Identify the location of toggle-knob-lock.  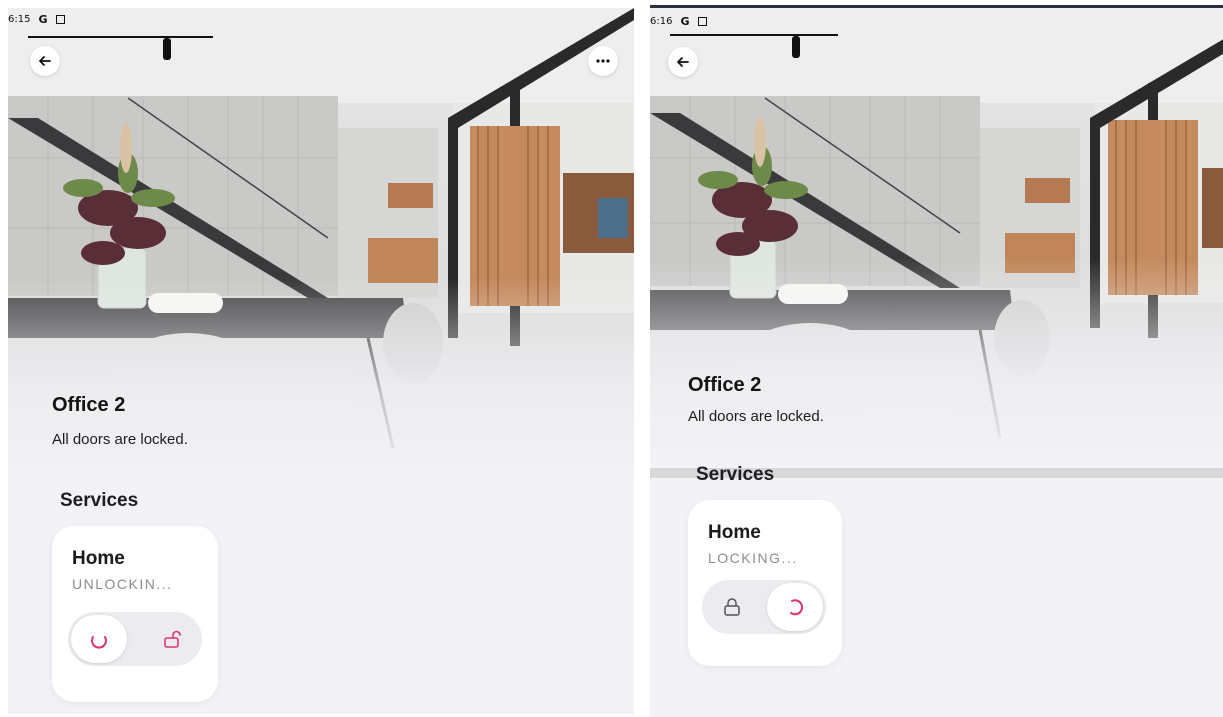
(795, 607).